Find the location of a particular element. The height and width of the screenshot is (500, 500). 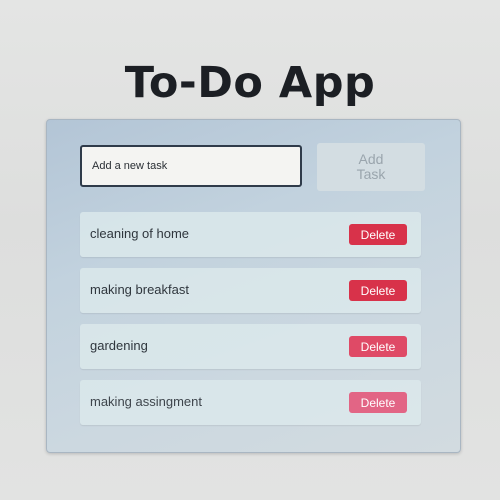

new-task-input is located at coordinates (191, 166).